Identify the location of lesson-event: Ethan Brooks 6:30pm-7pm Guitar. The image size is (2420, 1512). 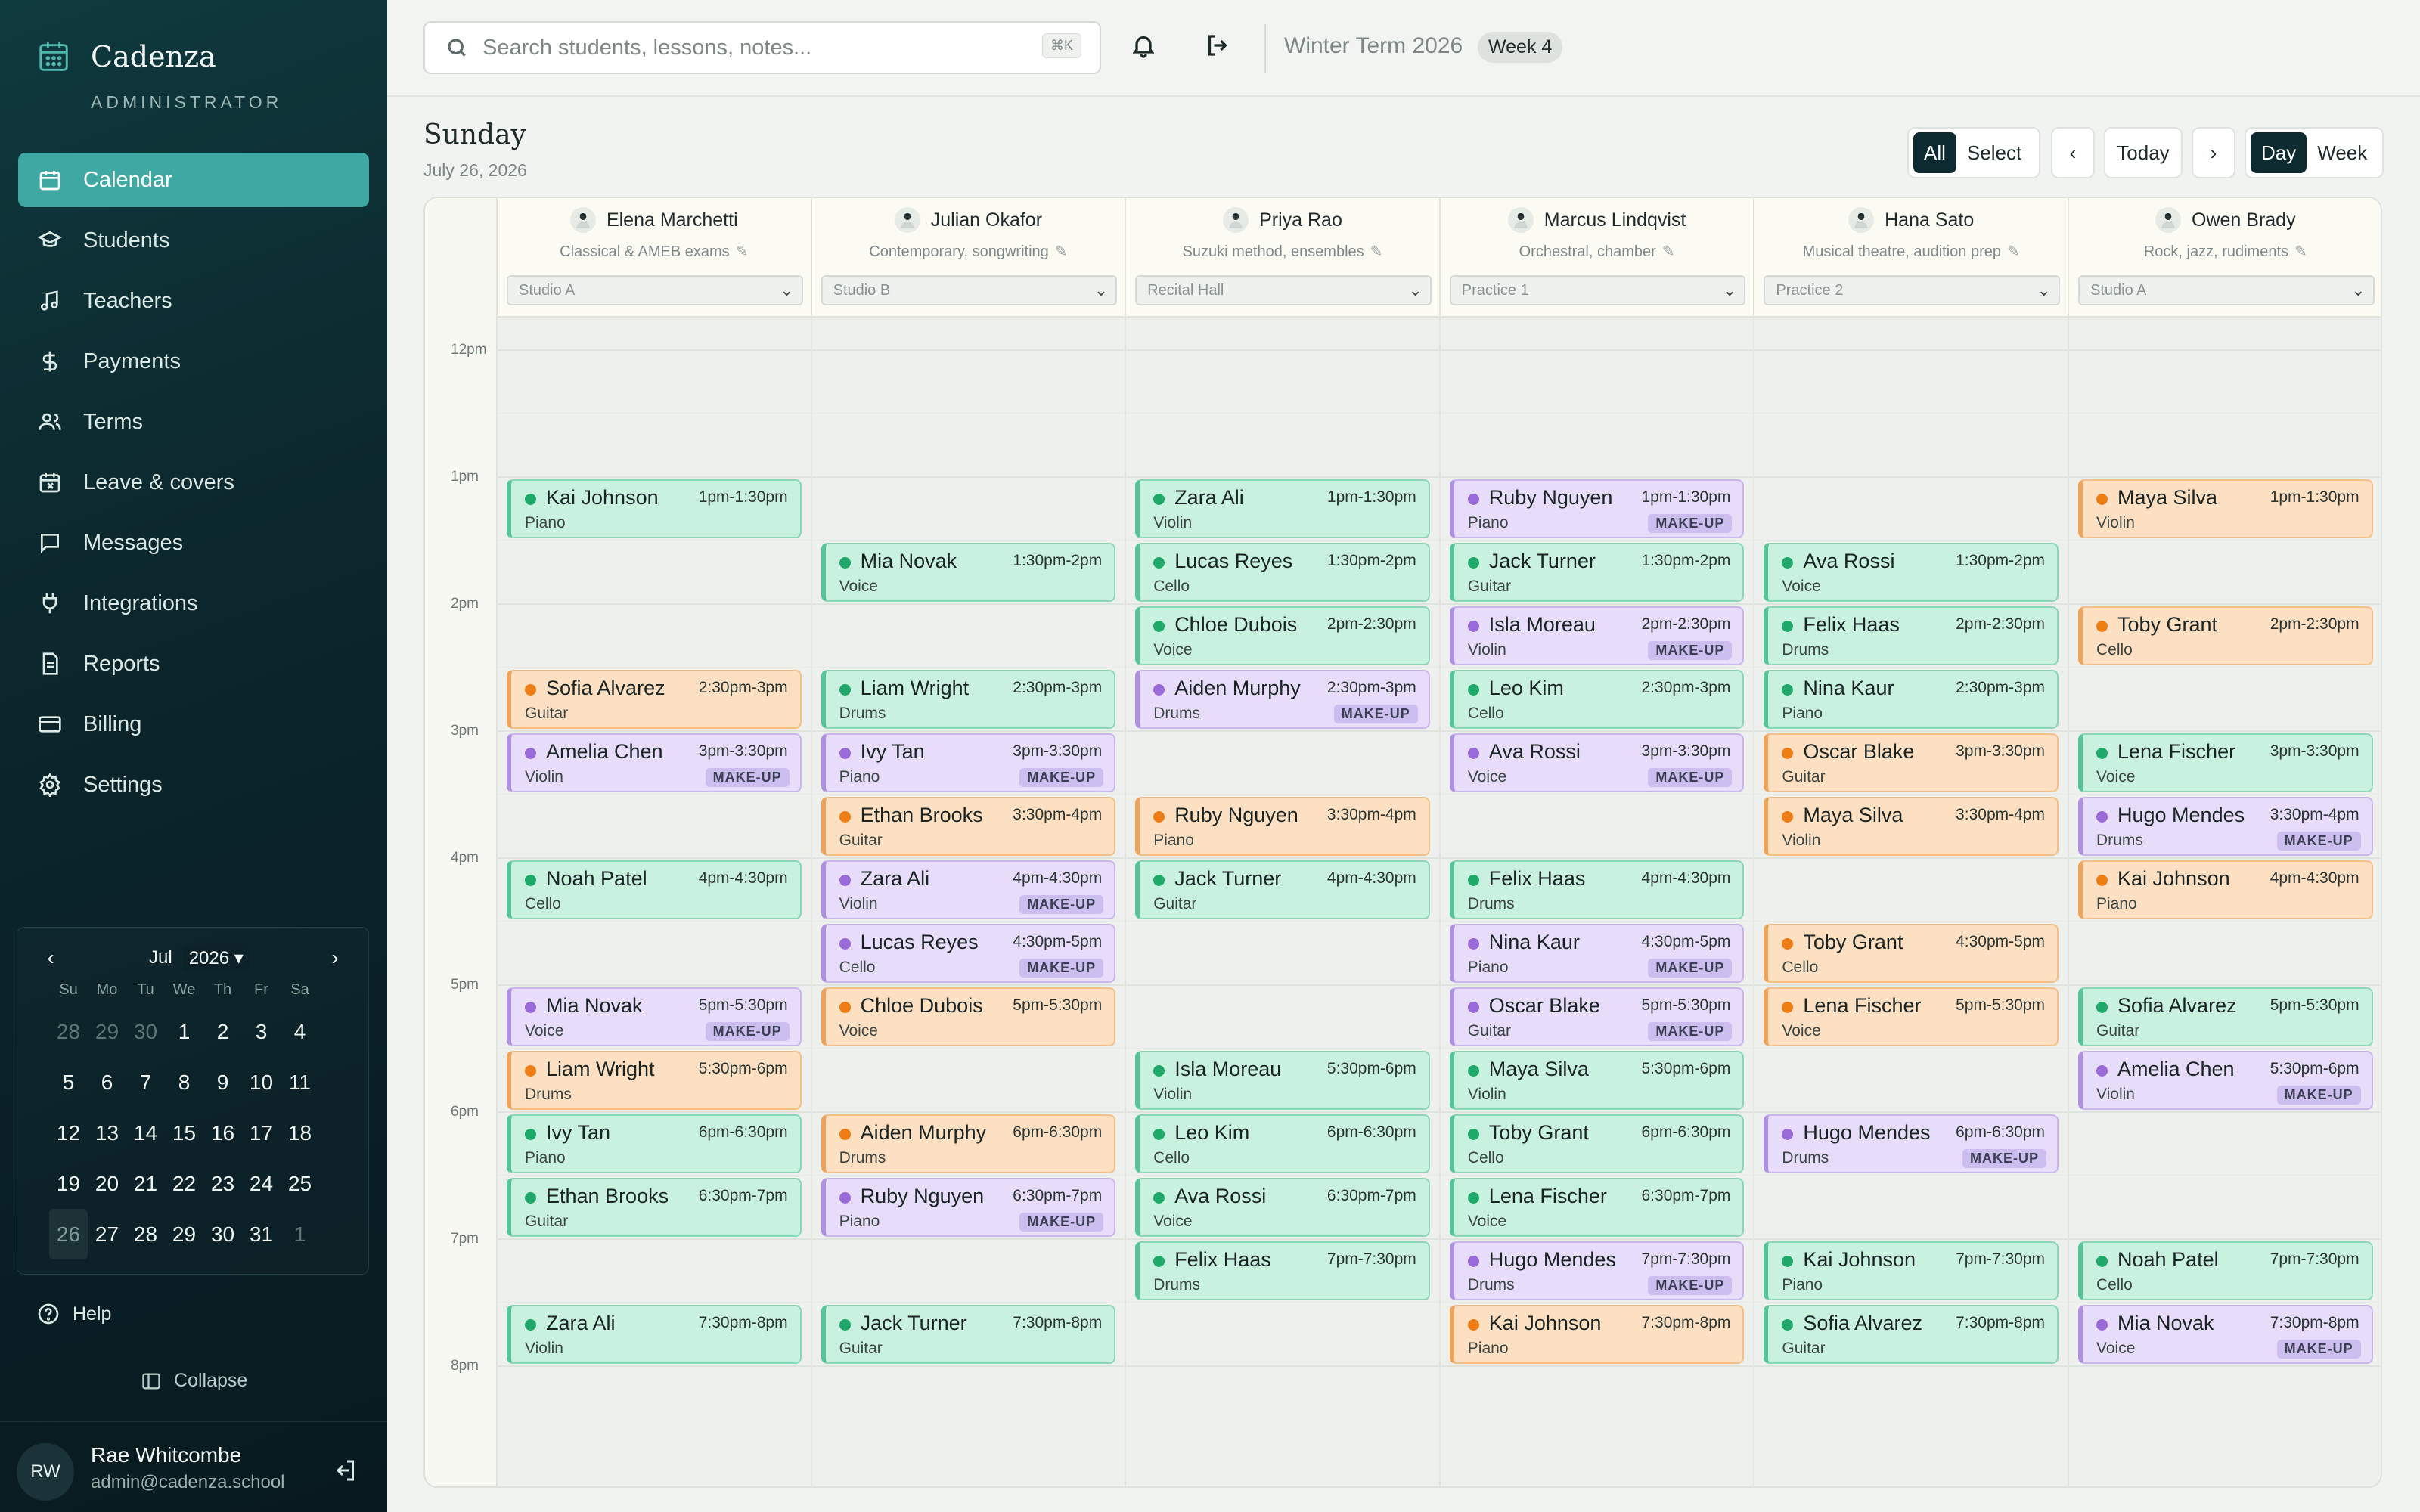
(654, 1207).